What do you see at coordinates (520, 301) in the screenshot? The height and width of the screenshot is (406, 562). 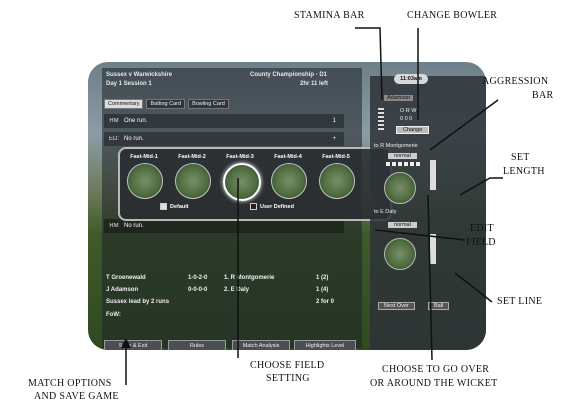 I see `annotation-set-line: SET LINE` at bounding box center [520, 301].